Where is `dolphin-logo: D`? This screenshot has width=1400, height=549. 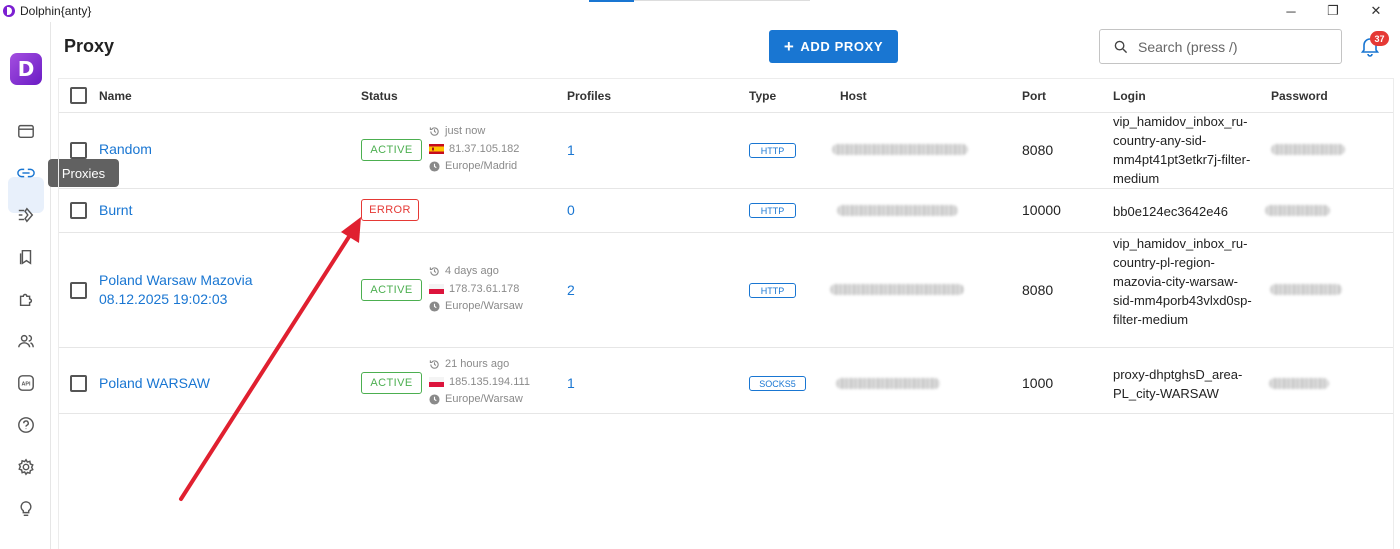
dolphin-logo: D is located at coordinates (26, 69).